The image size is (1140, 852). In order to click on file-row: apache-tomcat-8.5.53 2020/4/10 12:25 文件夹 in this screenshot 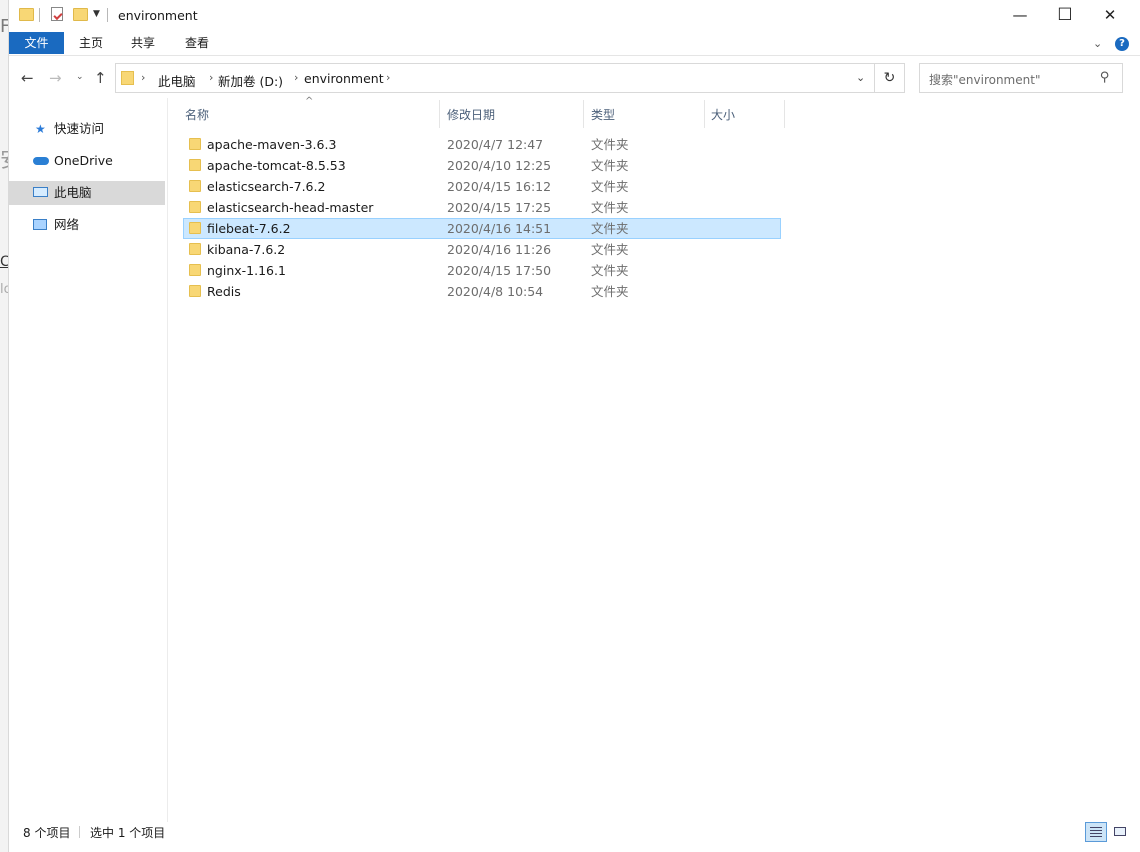, I will do `click(482, 165)`.